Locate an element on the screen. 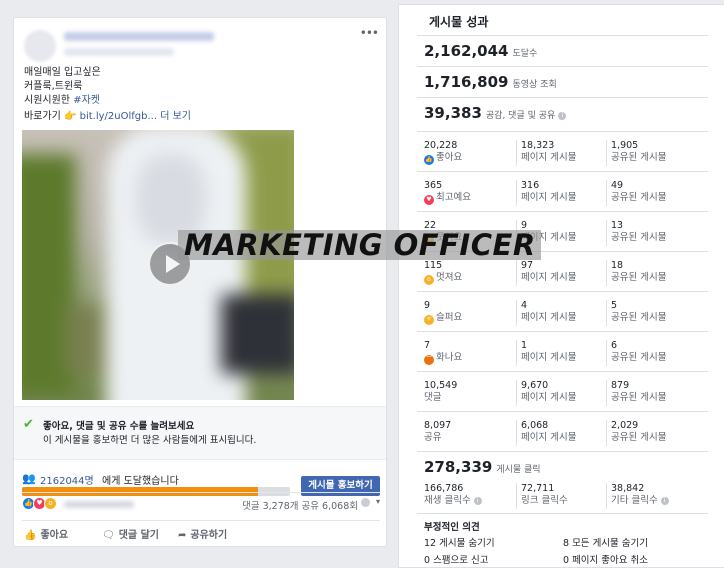 The width and height of the screenshot is (724, 568). share-button: ➦ 공유하기 is located at coordinates (202, 533).